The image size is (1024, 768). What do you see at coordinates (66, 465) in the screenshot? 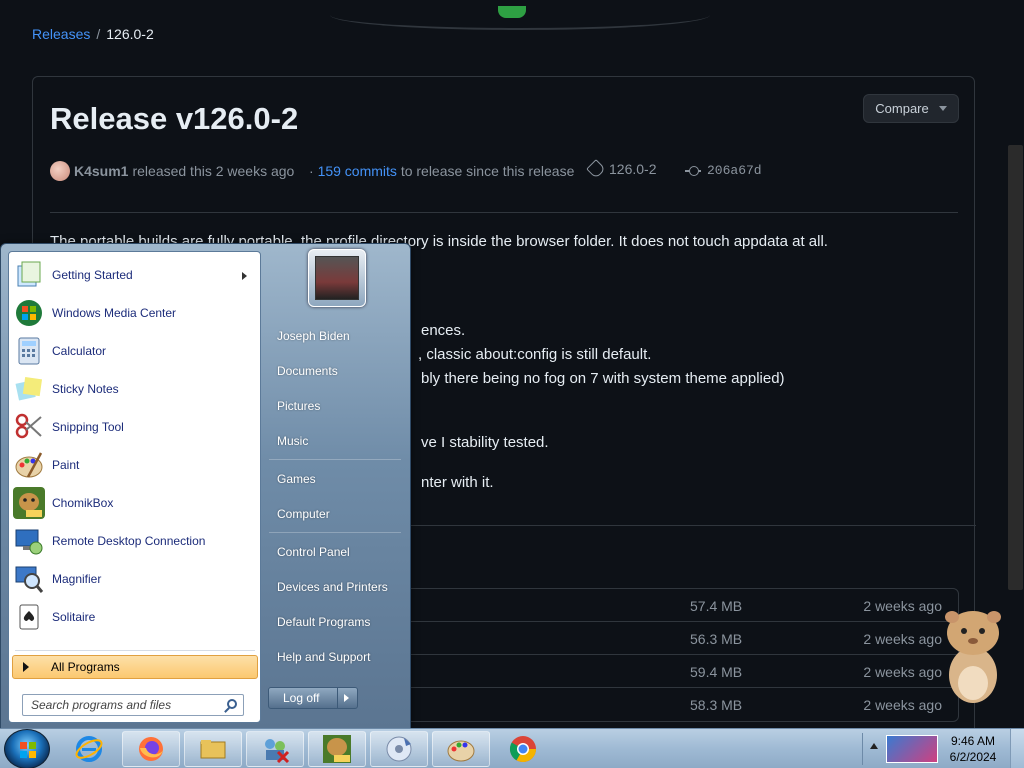
I see `program-label: Paint` at bounding box center [66, 465].